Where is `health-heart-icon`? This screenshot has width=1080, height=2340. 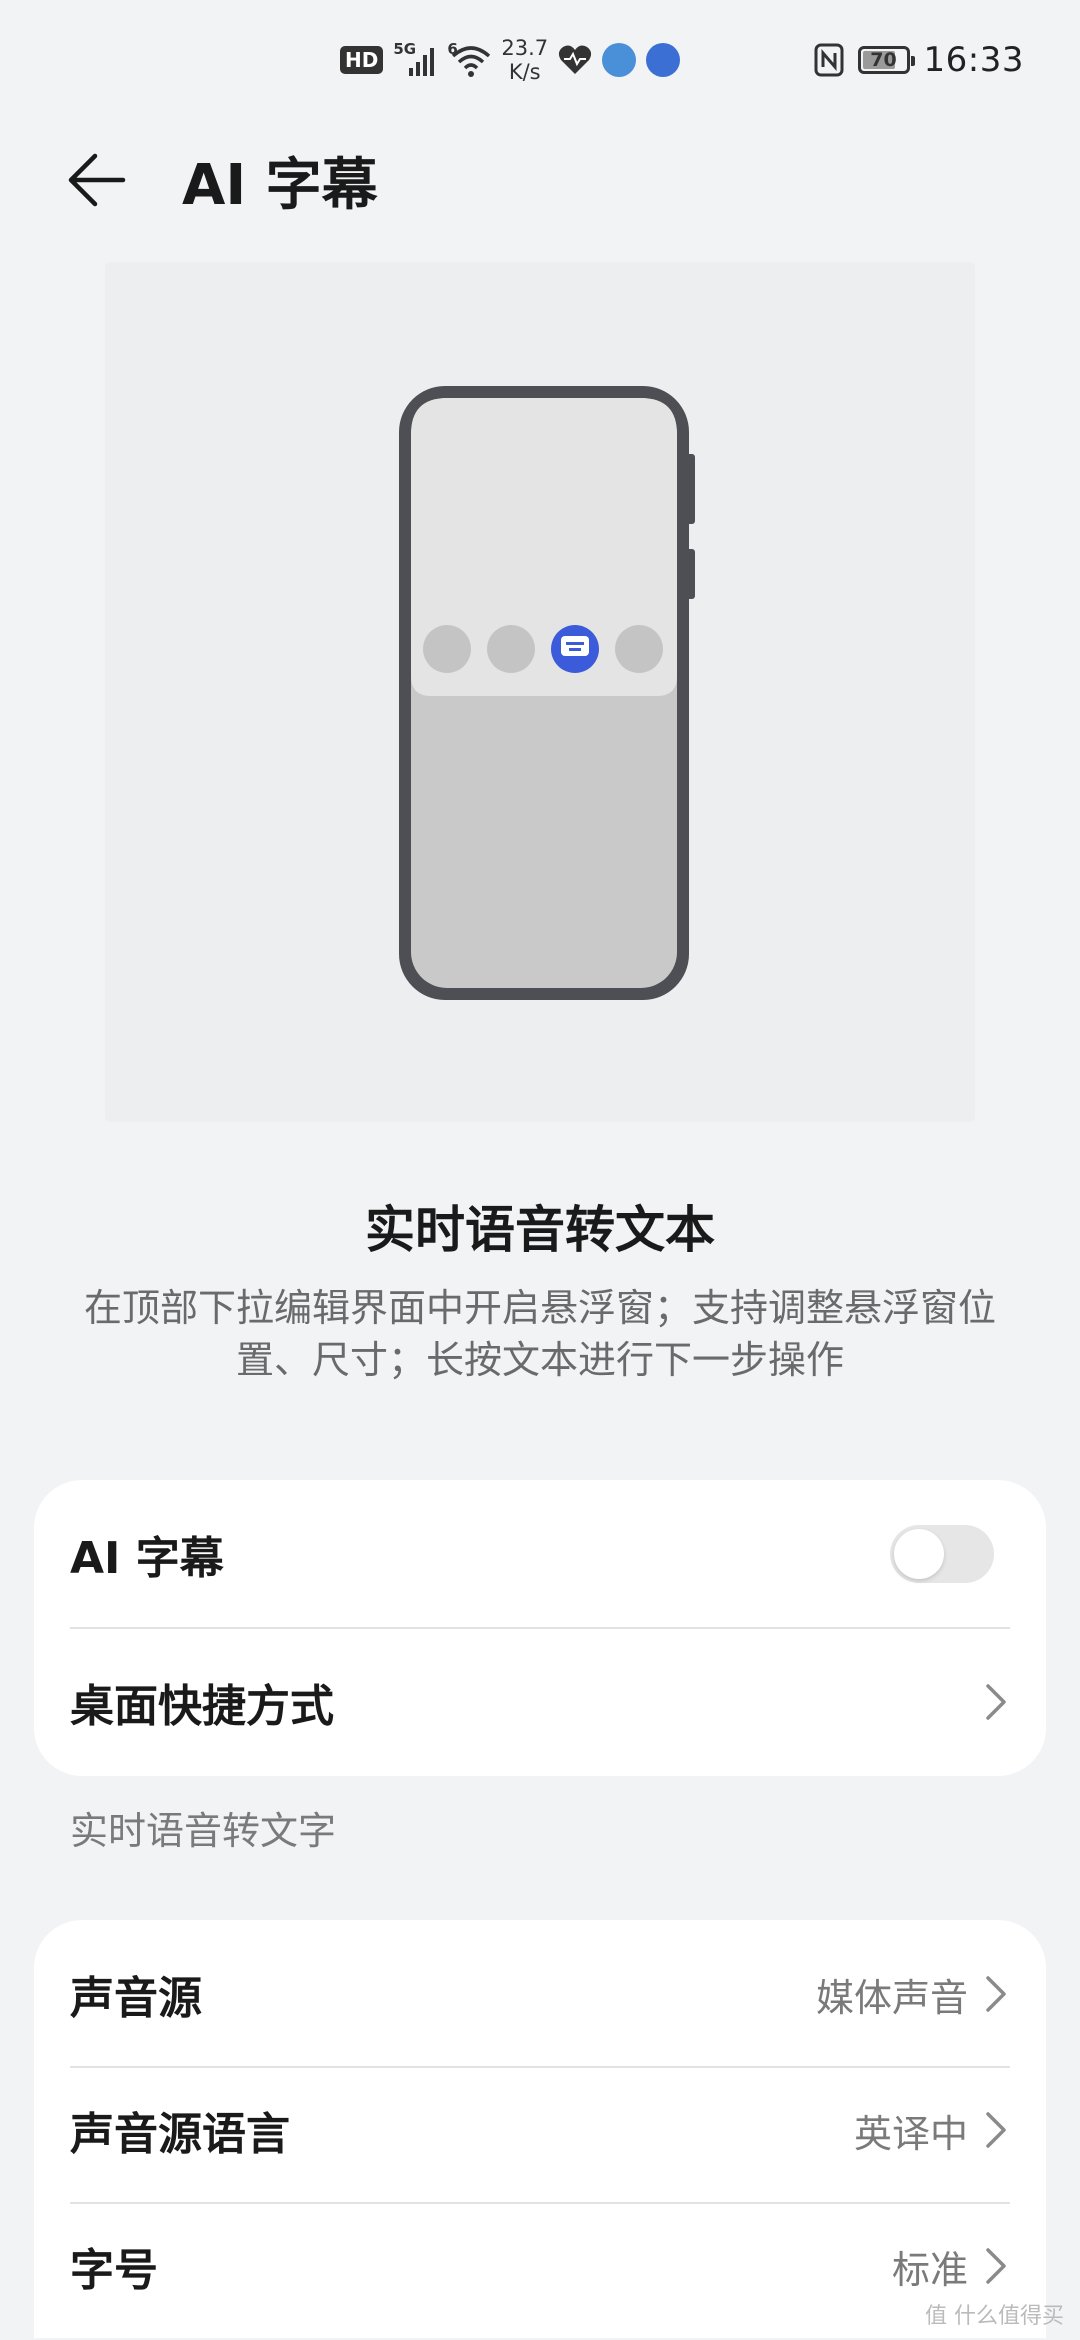 health-heart-icon is located at coordinates (575, 59).